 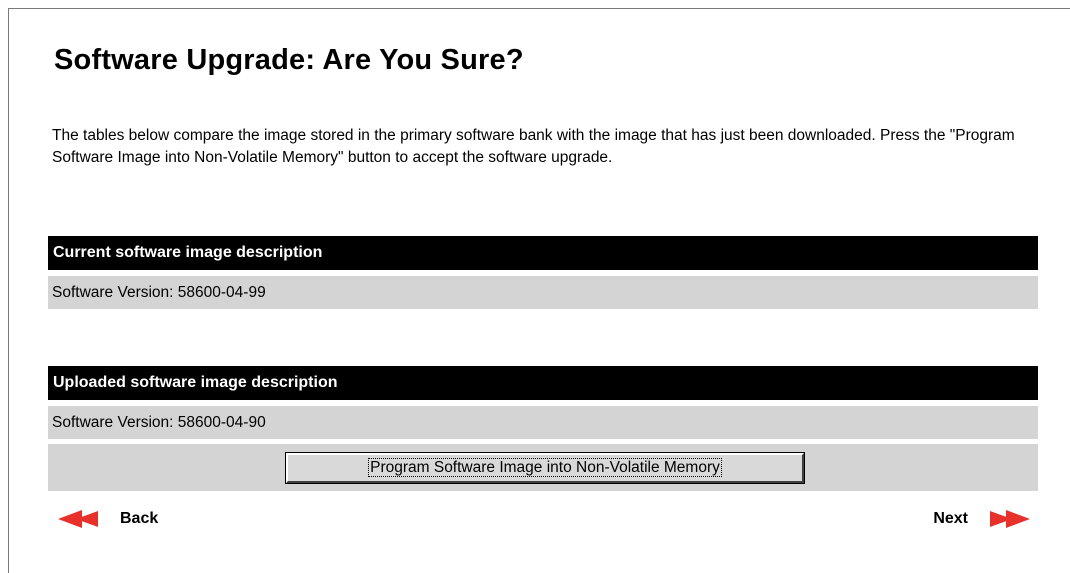 What do you see at coordinates (139, 518) in the screenshot?
I see `back-label: Back` at bounding box center [139, 518].